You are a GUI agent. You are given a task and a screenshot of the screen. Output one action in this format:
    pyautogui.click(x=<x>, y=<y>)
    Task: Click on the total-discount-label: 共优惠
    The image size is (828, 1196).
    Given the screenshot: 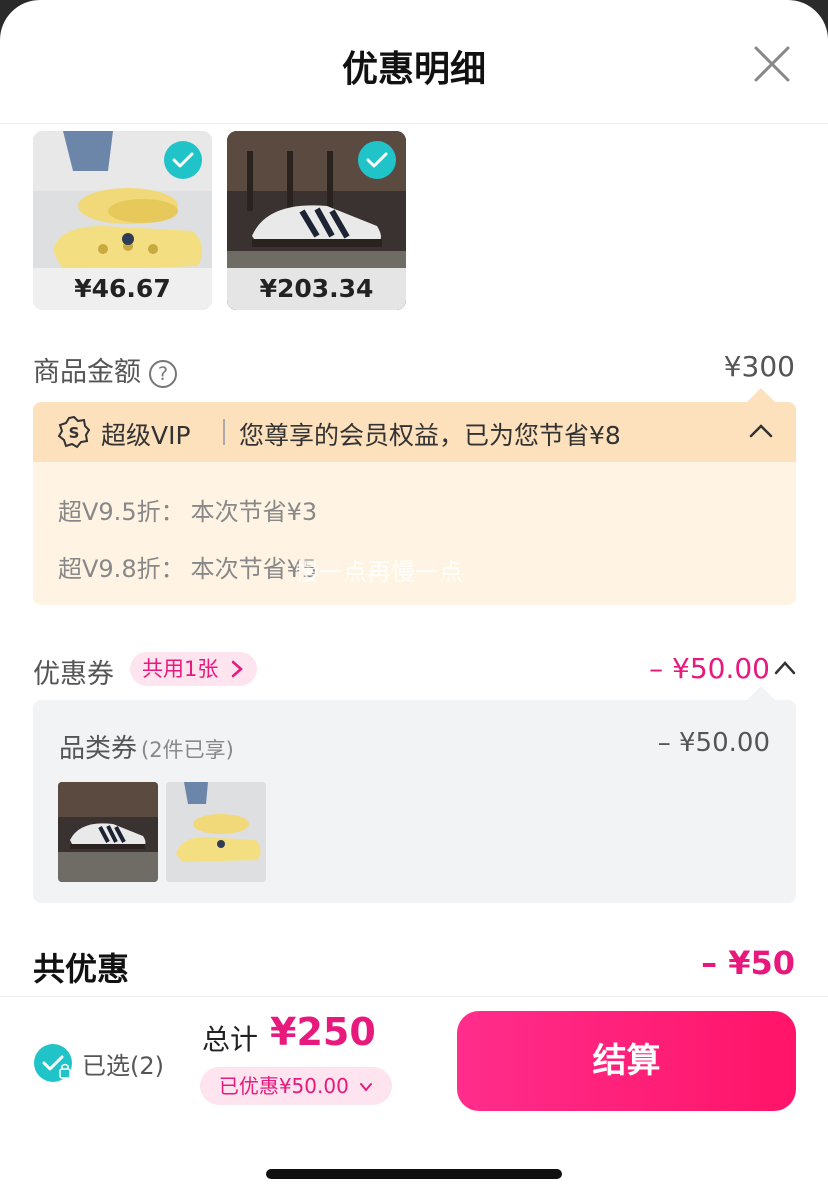 What is the action you would take?
    pyautogui.click(x=81, y=969)
    